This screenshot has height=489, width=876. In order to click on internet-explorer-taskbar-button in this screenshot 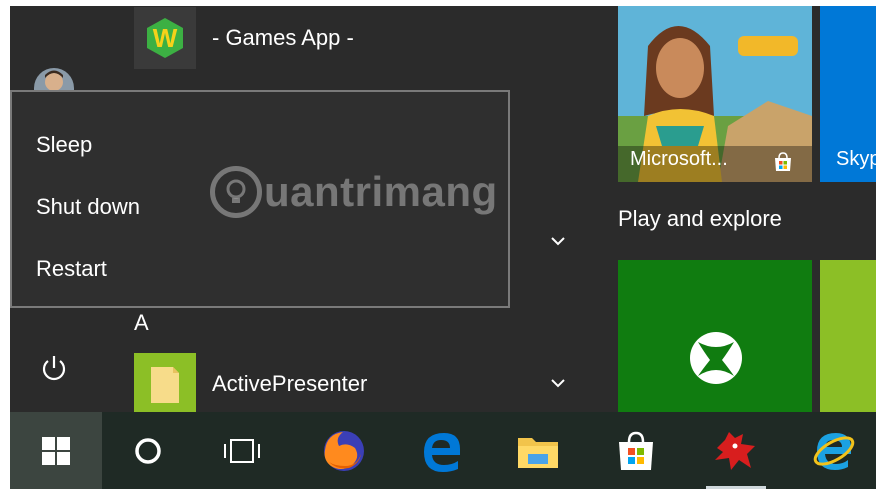, I will do `click(834, 450)`.